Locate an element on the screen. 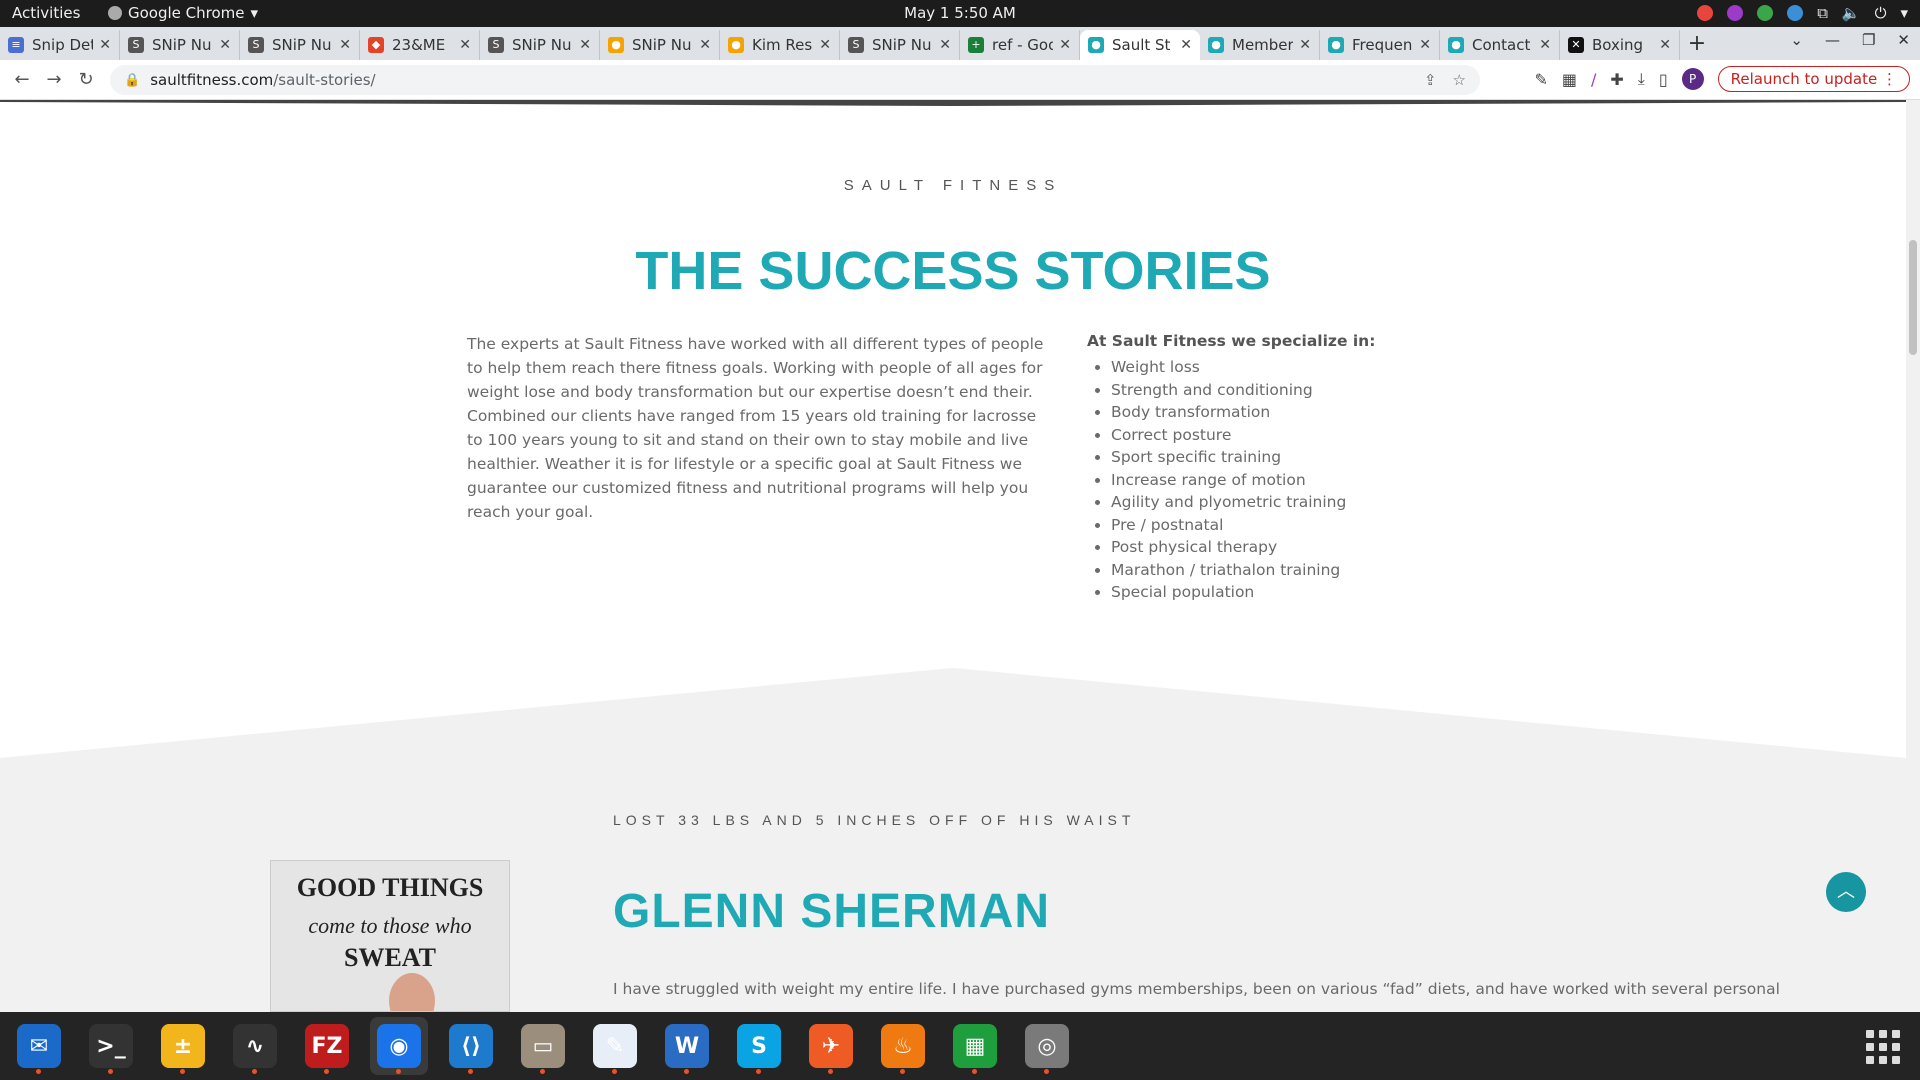 The image size is (1920, 1080). restore-icon: ❐ is located at coordinates (1868, 40).